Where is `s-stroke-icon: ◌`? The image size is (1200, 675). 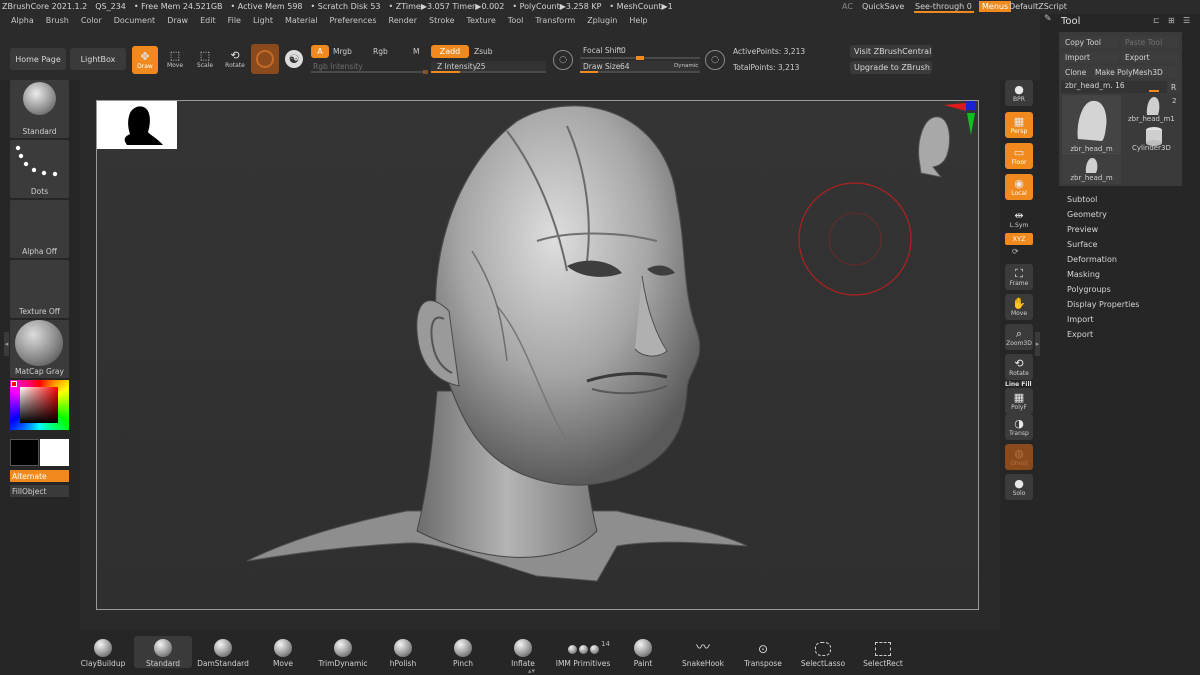
s-stroke-icon: ◌ is located at coordinates (563, 60).